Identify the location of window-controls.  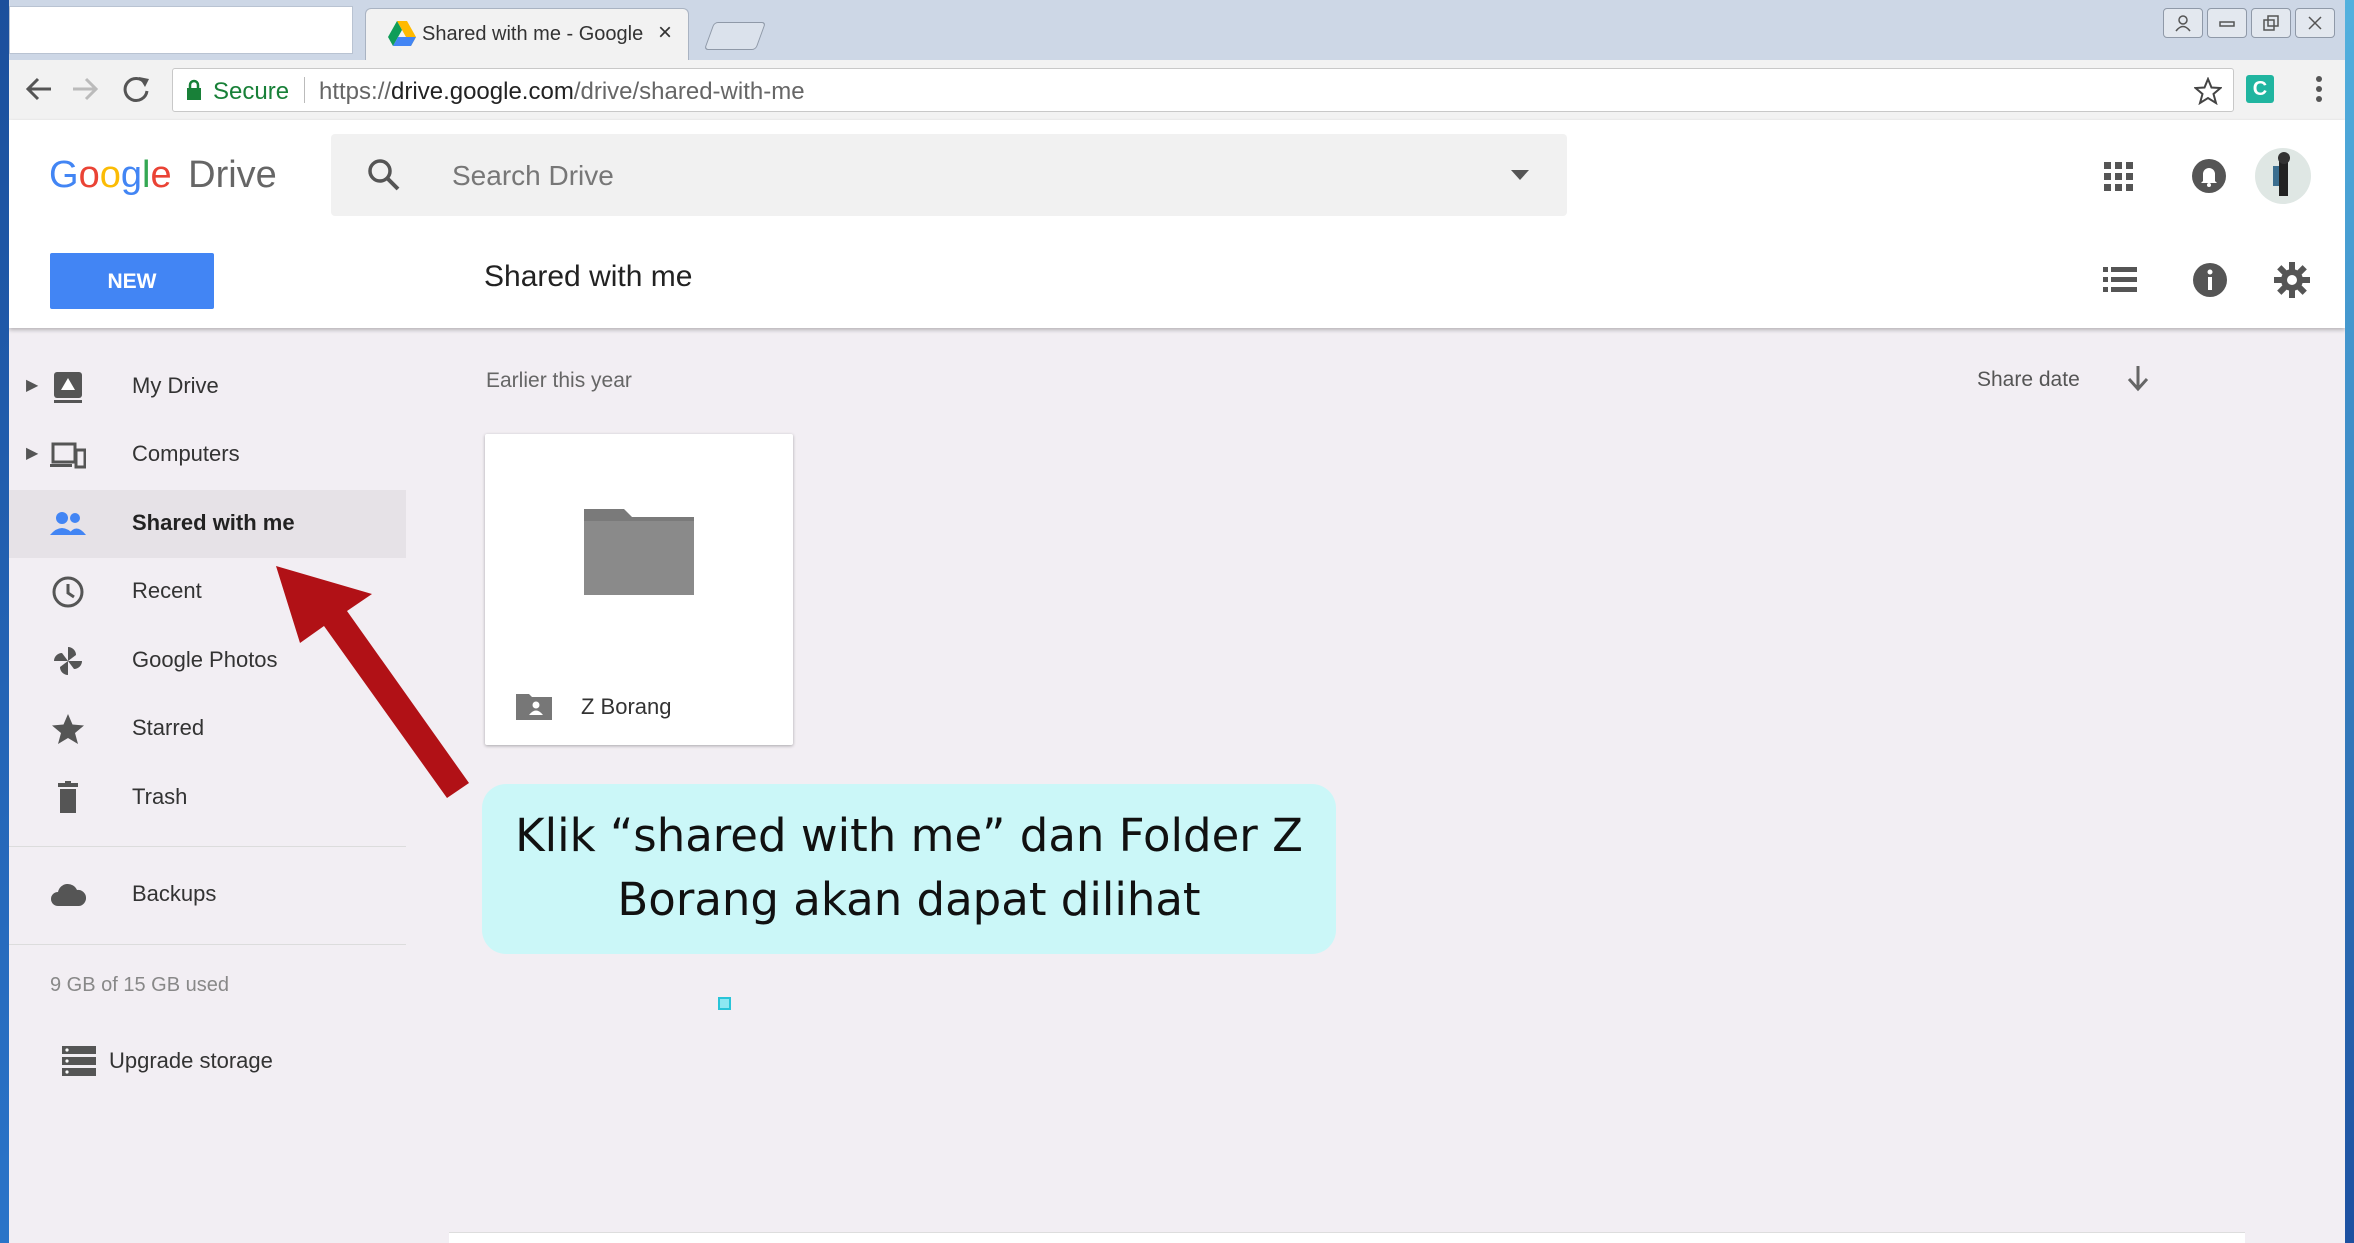
(2249, 23).